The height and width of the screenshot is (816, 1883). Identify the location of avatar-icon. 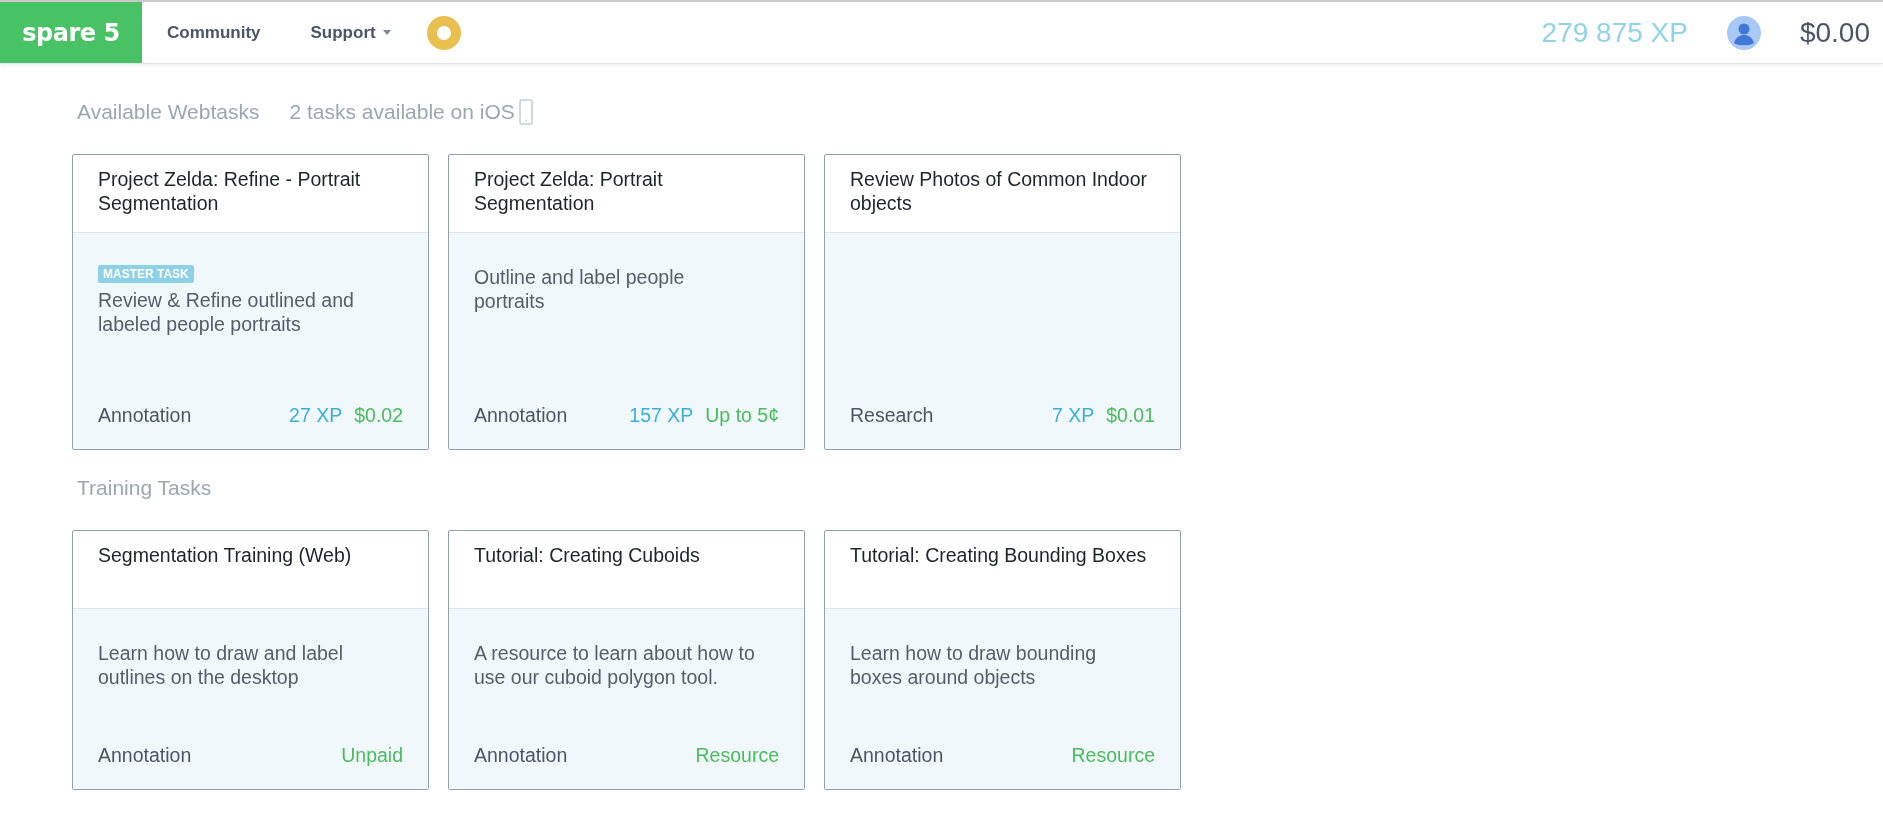
(1743, 32).